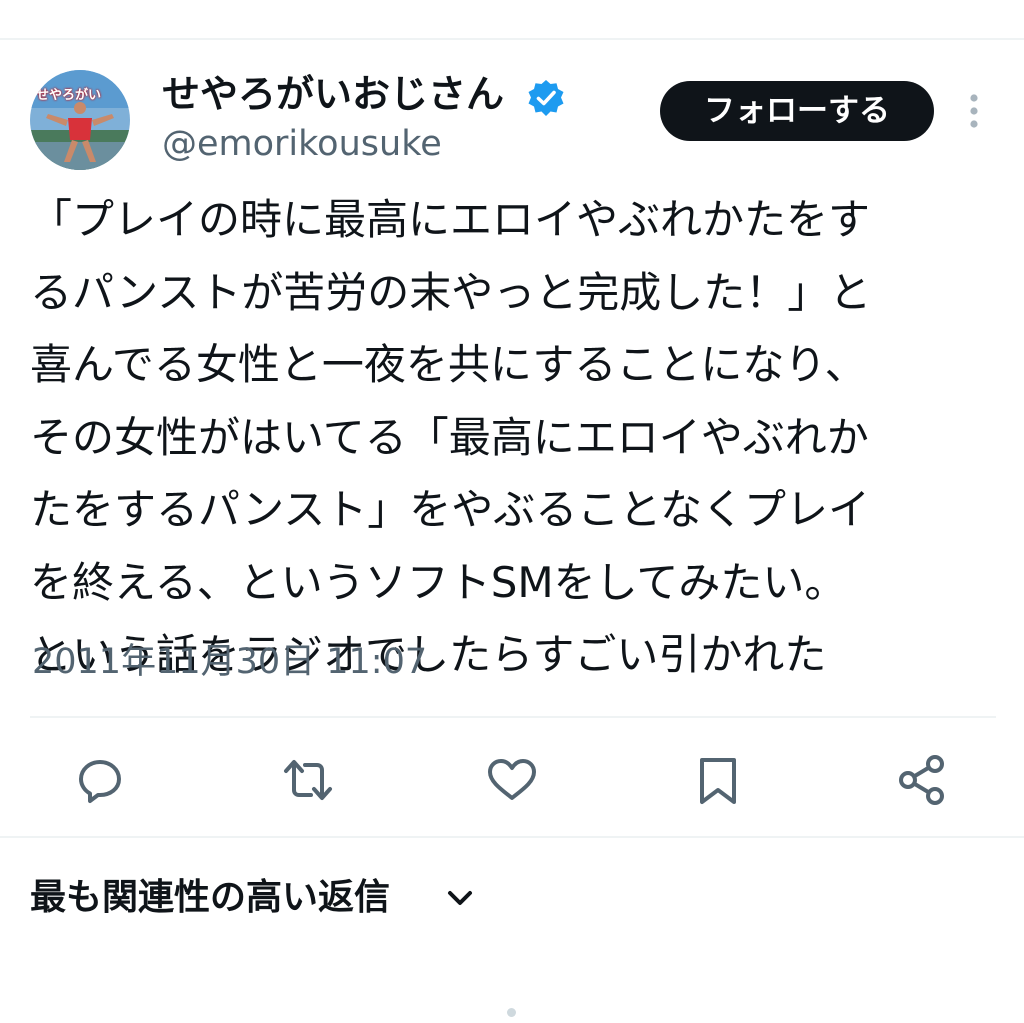 Image resolution: width=1024 pixels, height=1023 pixels. Describe the element at coordinates (333, 94) in the screenshot. I see `author-display-name: せやろがいおじさん` at that location.